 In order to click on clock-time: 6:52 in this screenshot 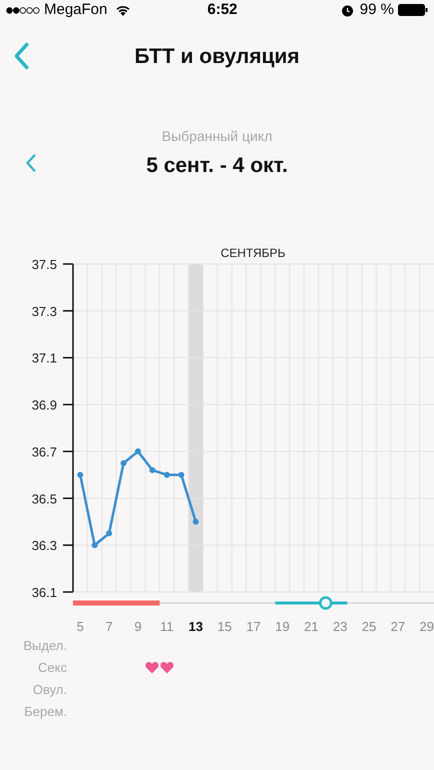, I will do `click(222, 10)`.